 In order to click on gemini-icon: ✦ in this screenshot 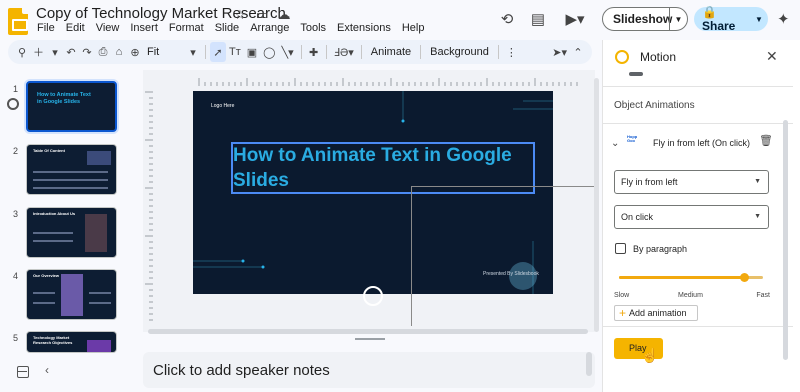, I will do `click(783, 19)`.